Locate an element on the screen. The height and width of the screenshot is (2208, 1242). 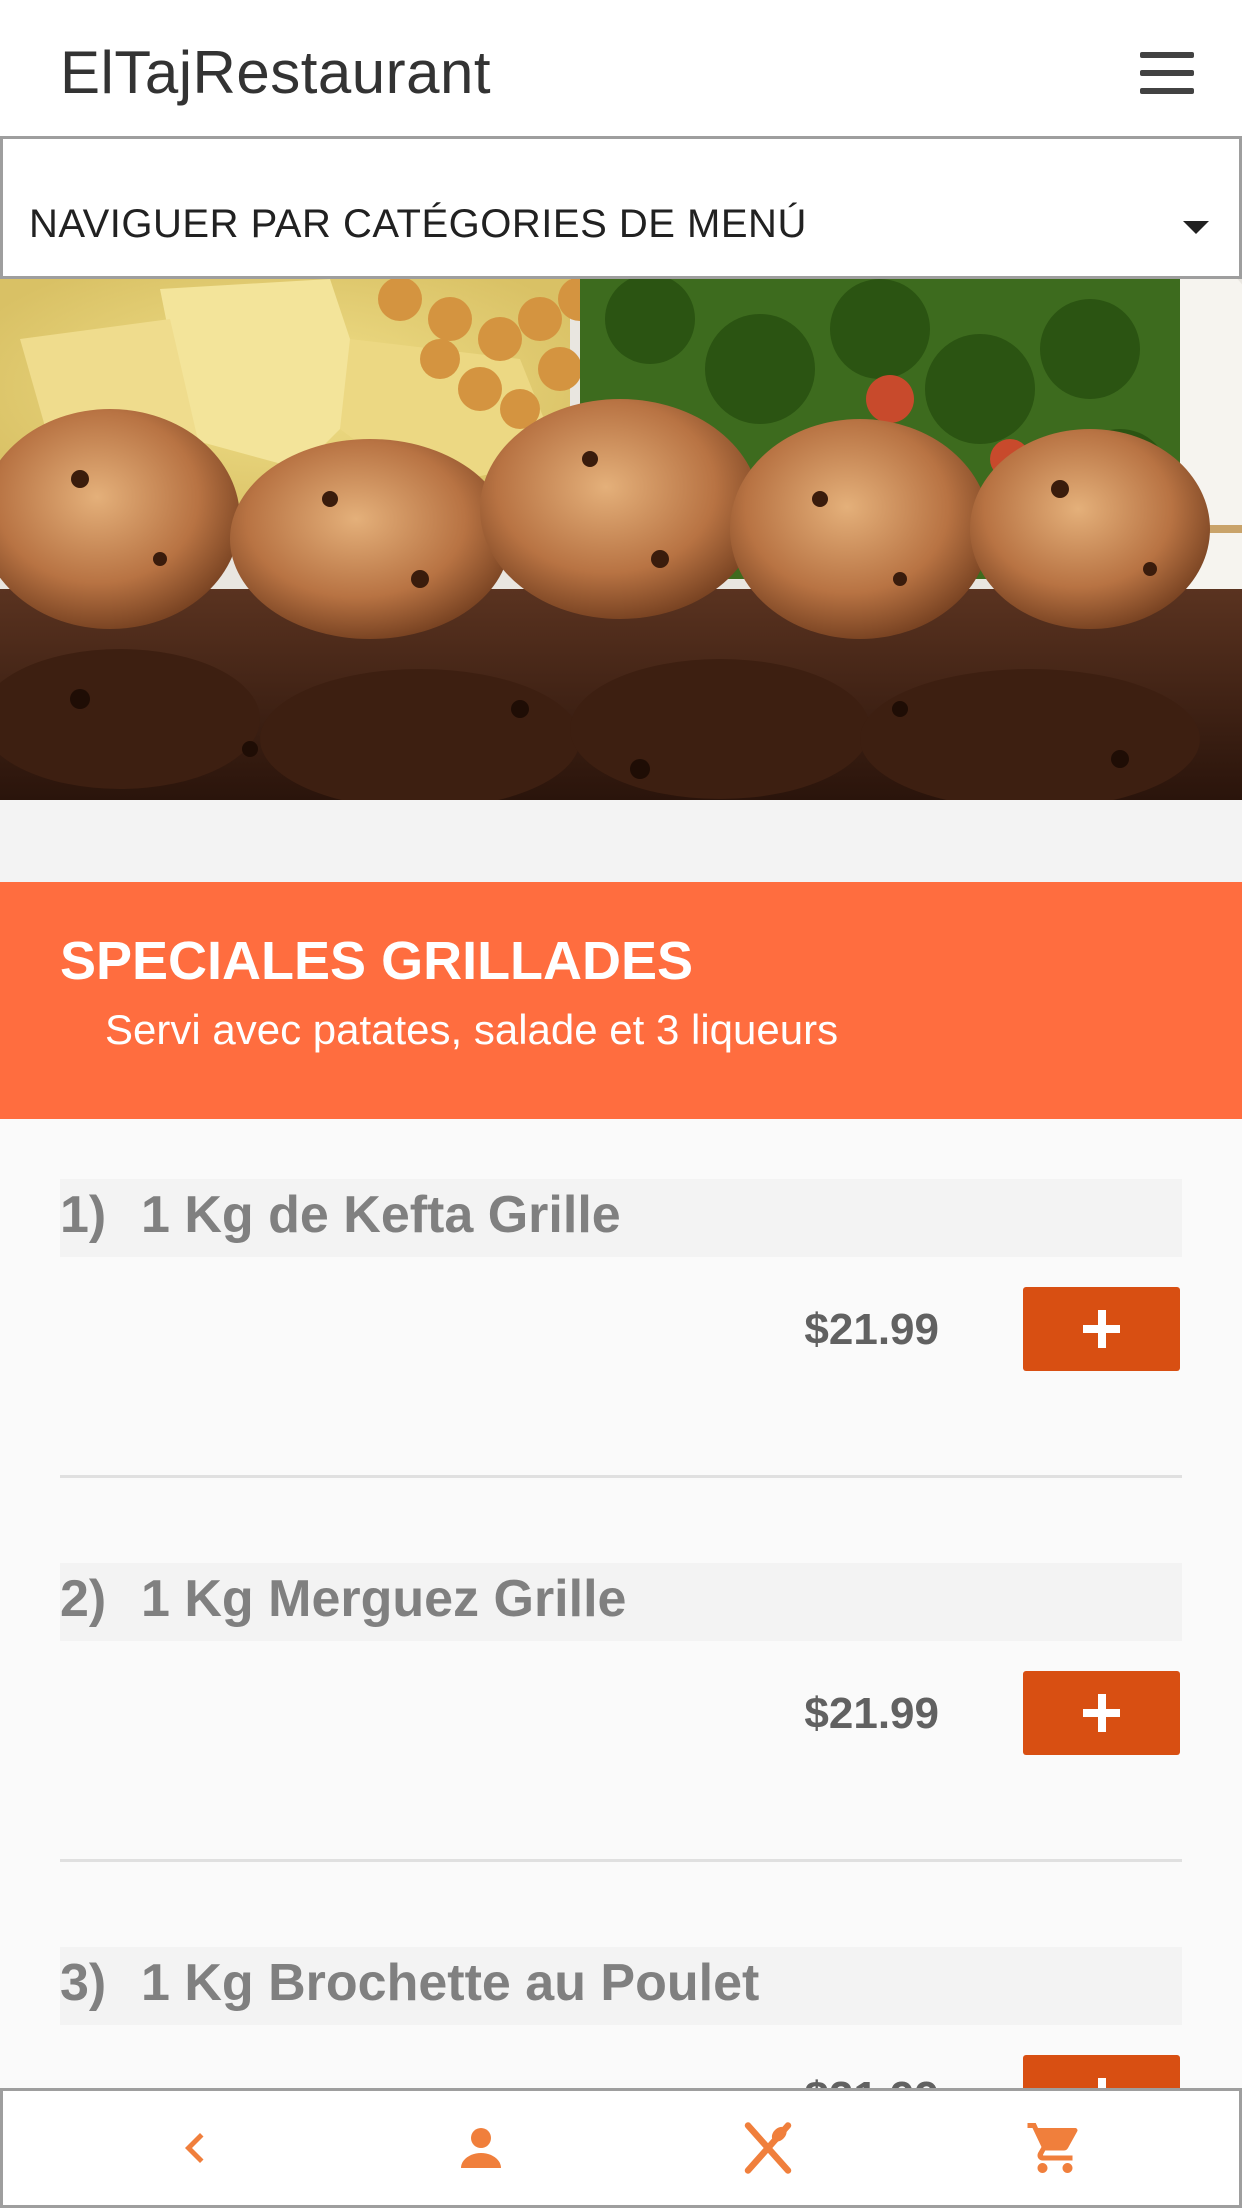
menu-item-title: 1 Kg Merguez Grille is located at coordinates (384, 1599).